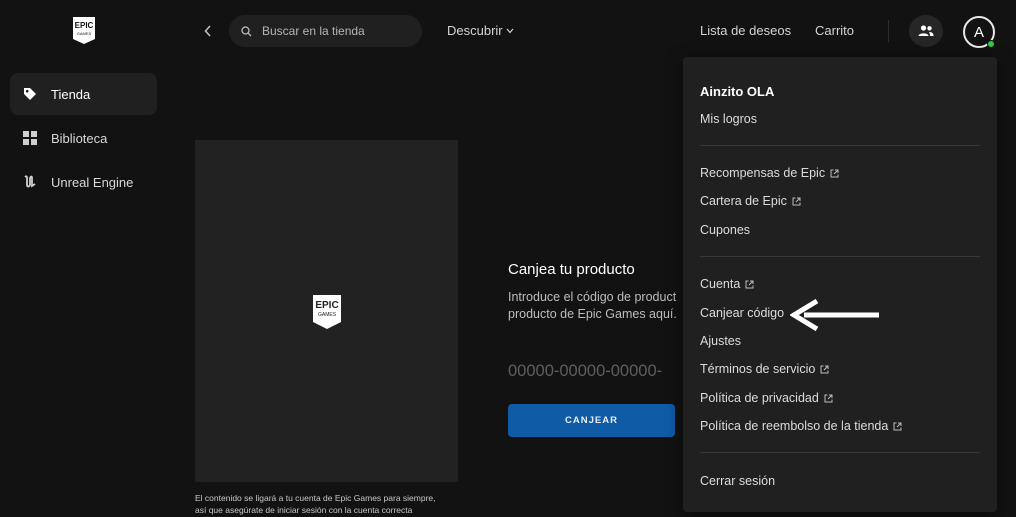 The image size is (1016, 517). What do you see at coordinates (475, 30) in the screenshot?
I see `discover-label: Descubrir` at bounding box center [475, 30].